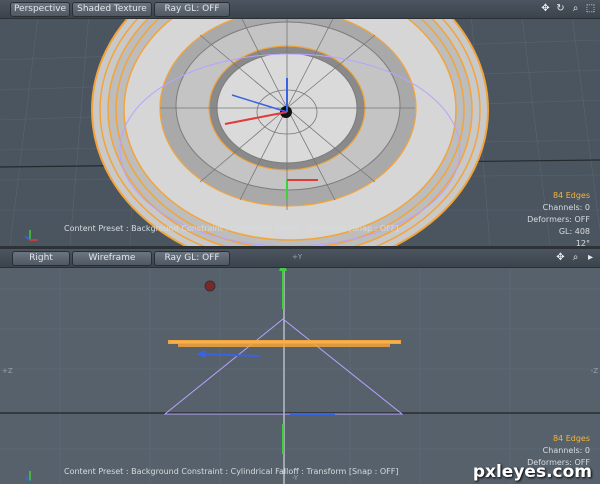 The image size is (600, 484). What do you see at coordinates (41, 258) in the screenshot?
I see `view-type-button: Right` at bounding box center [41, 258].